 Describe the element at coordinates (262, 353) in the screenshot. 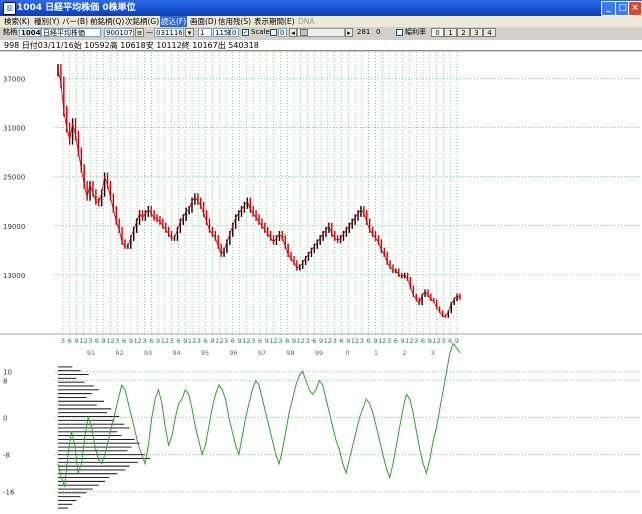

I see `x-year-label: 97` at that location.